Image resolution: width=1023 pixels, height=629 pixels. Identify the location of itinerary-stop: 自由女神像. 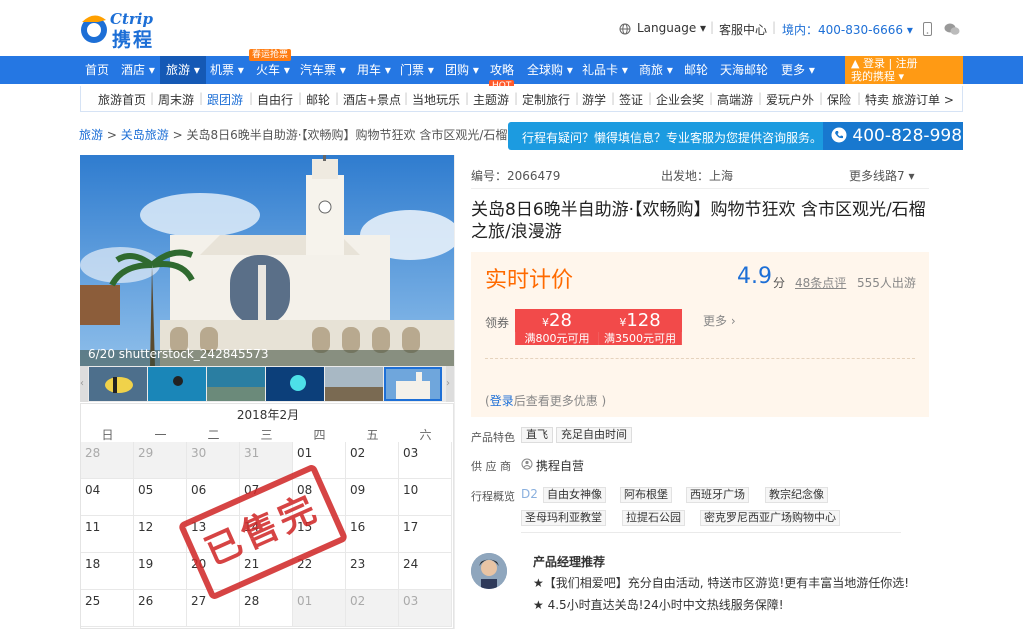
(574, 495).